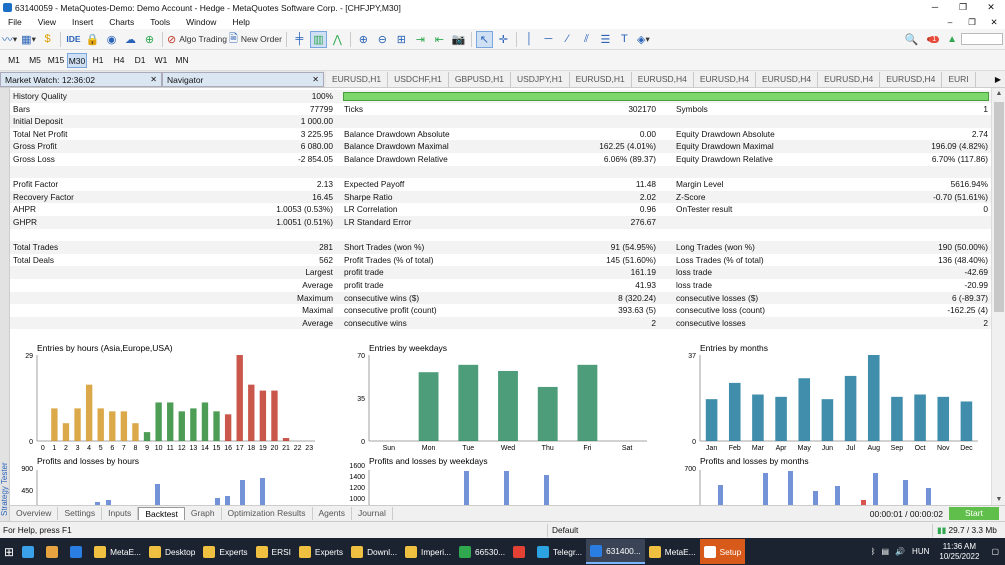 The height and width of the screenshot is (565, 1005). Describe the element at coordinates (363, 39) in the screenshot. I see `zoom-in-button: ⊕` at that location.